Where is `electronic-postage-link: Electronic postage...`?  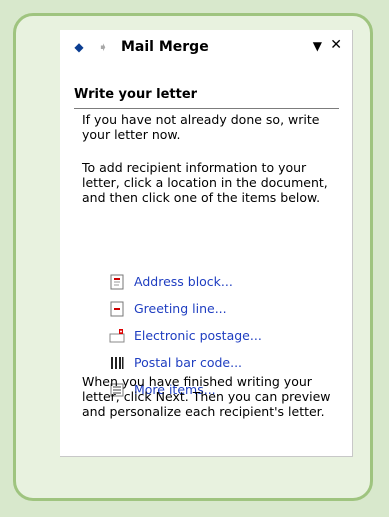
electronic-postage-link: Electronic postage... is located at coordinates (223, 335).